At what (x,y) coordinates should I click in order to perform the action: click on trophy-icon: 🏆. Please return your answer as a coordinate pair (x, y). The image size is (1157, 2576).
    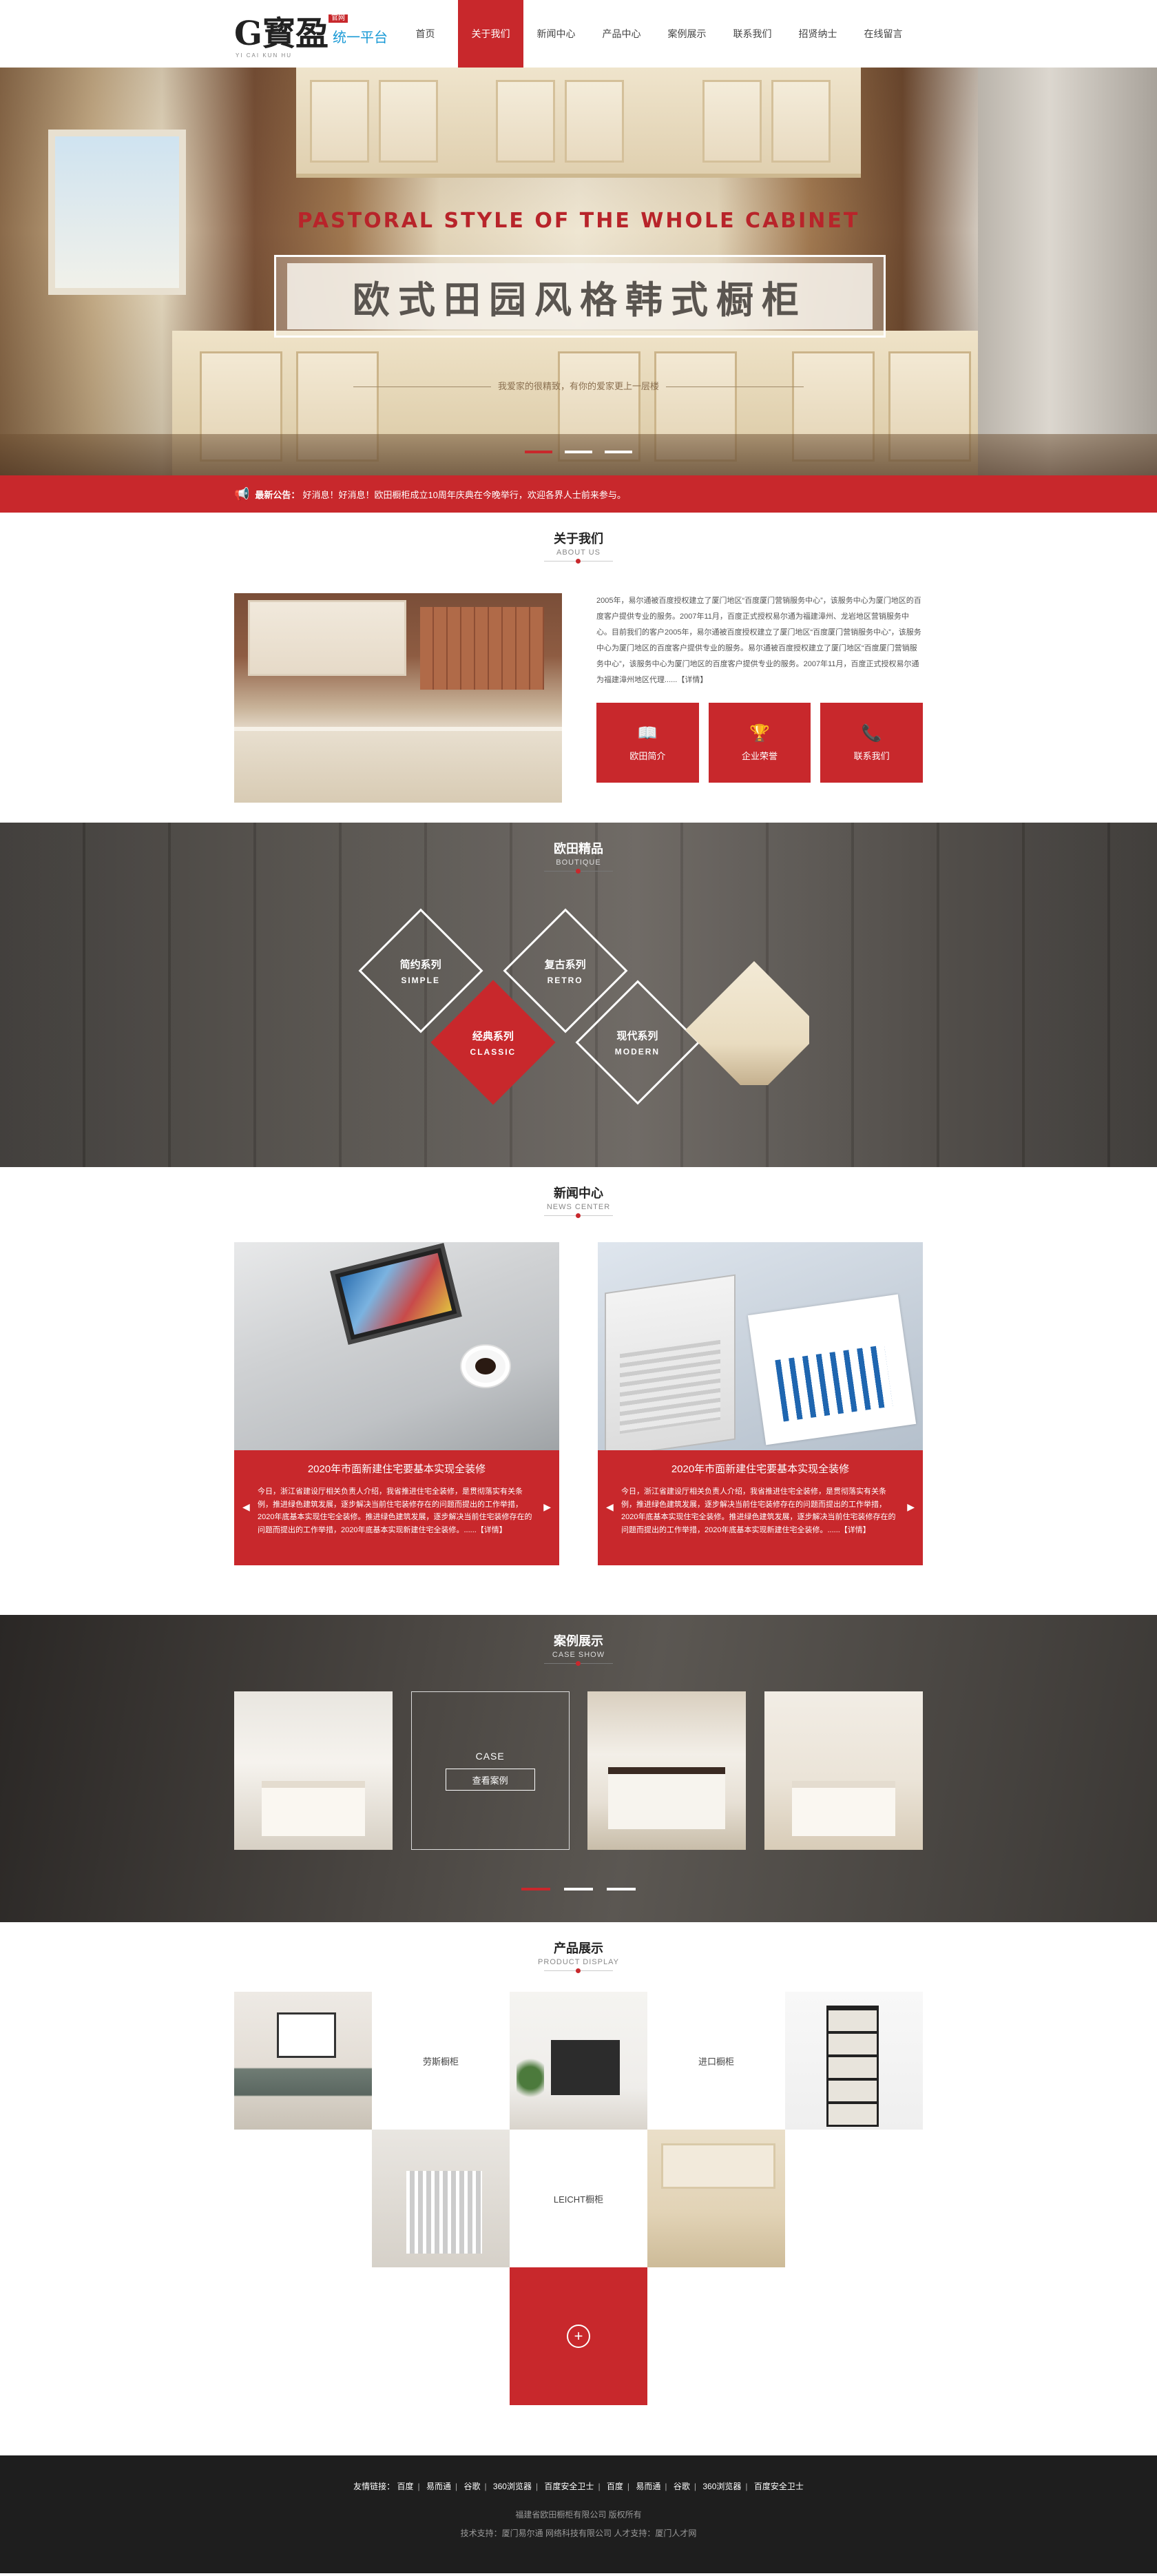
    Looking at the image, I should click on (759, 733).